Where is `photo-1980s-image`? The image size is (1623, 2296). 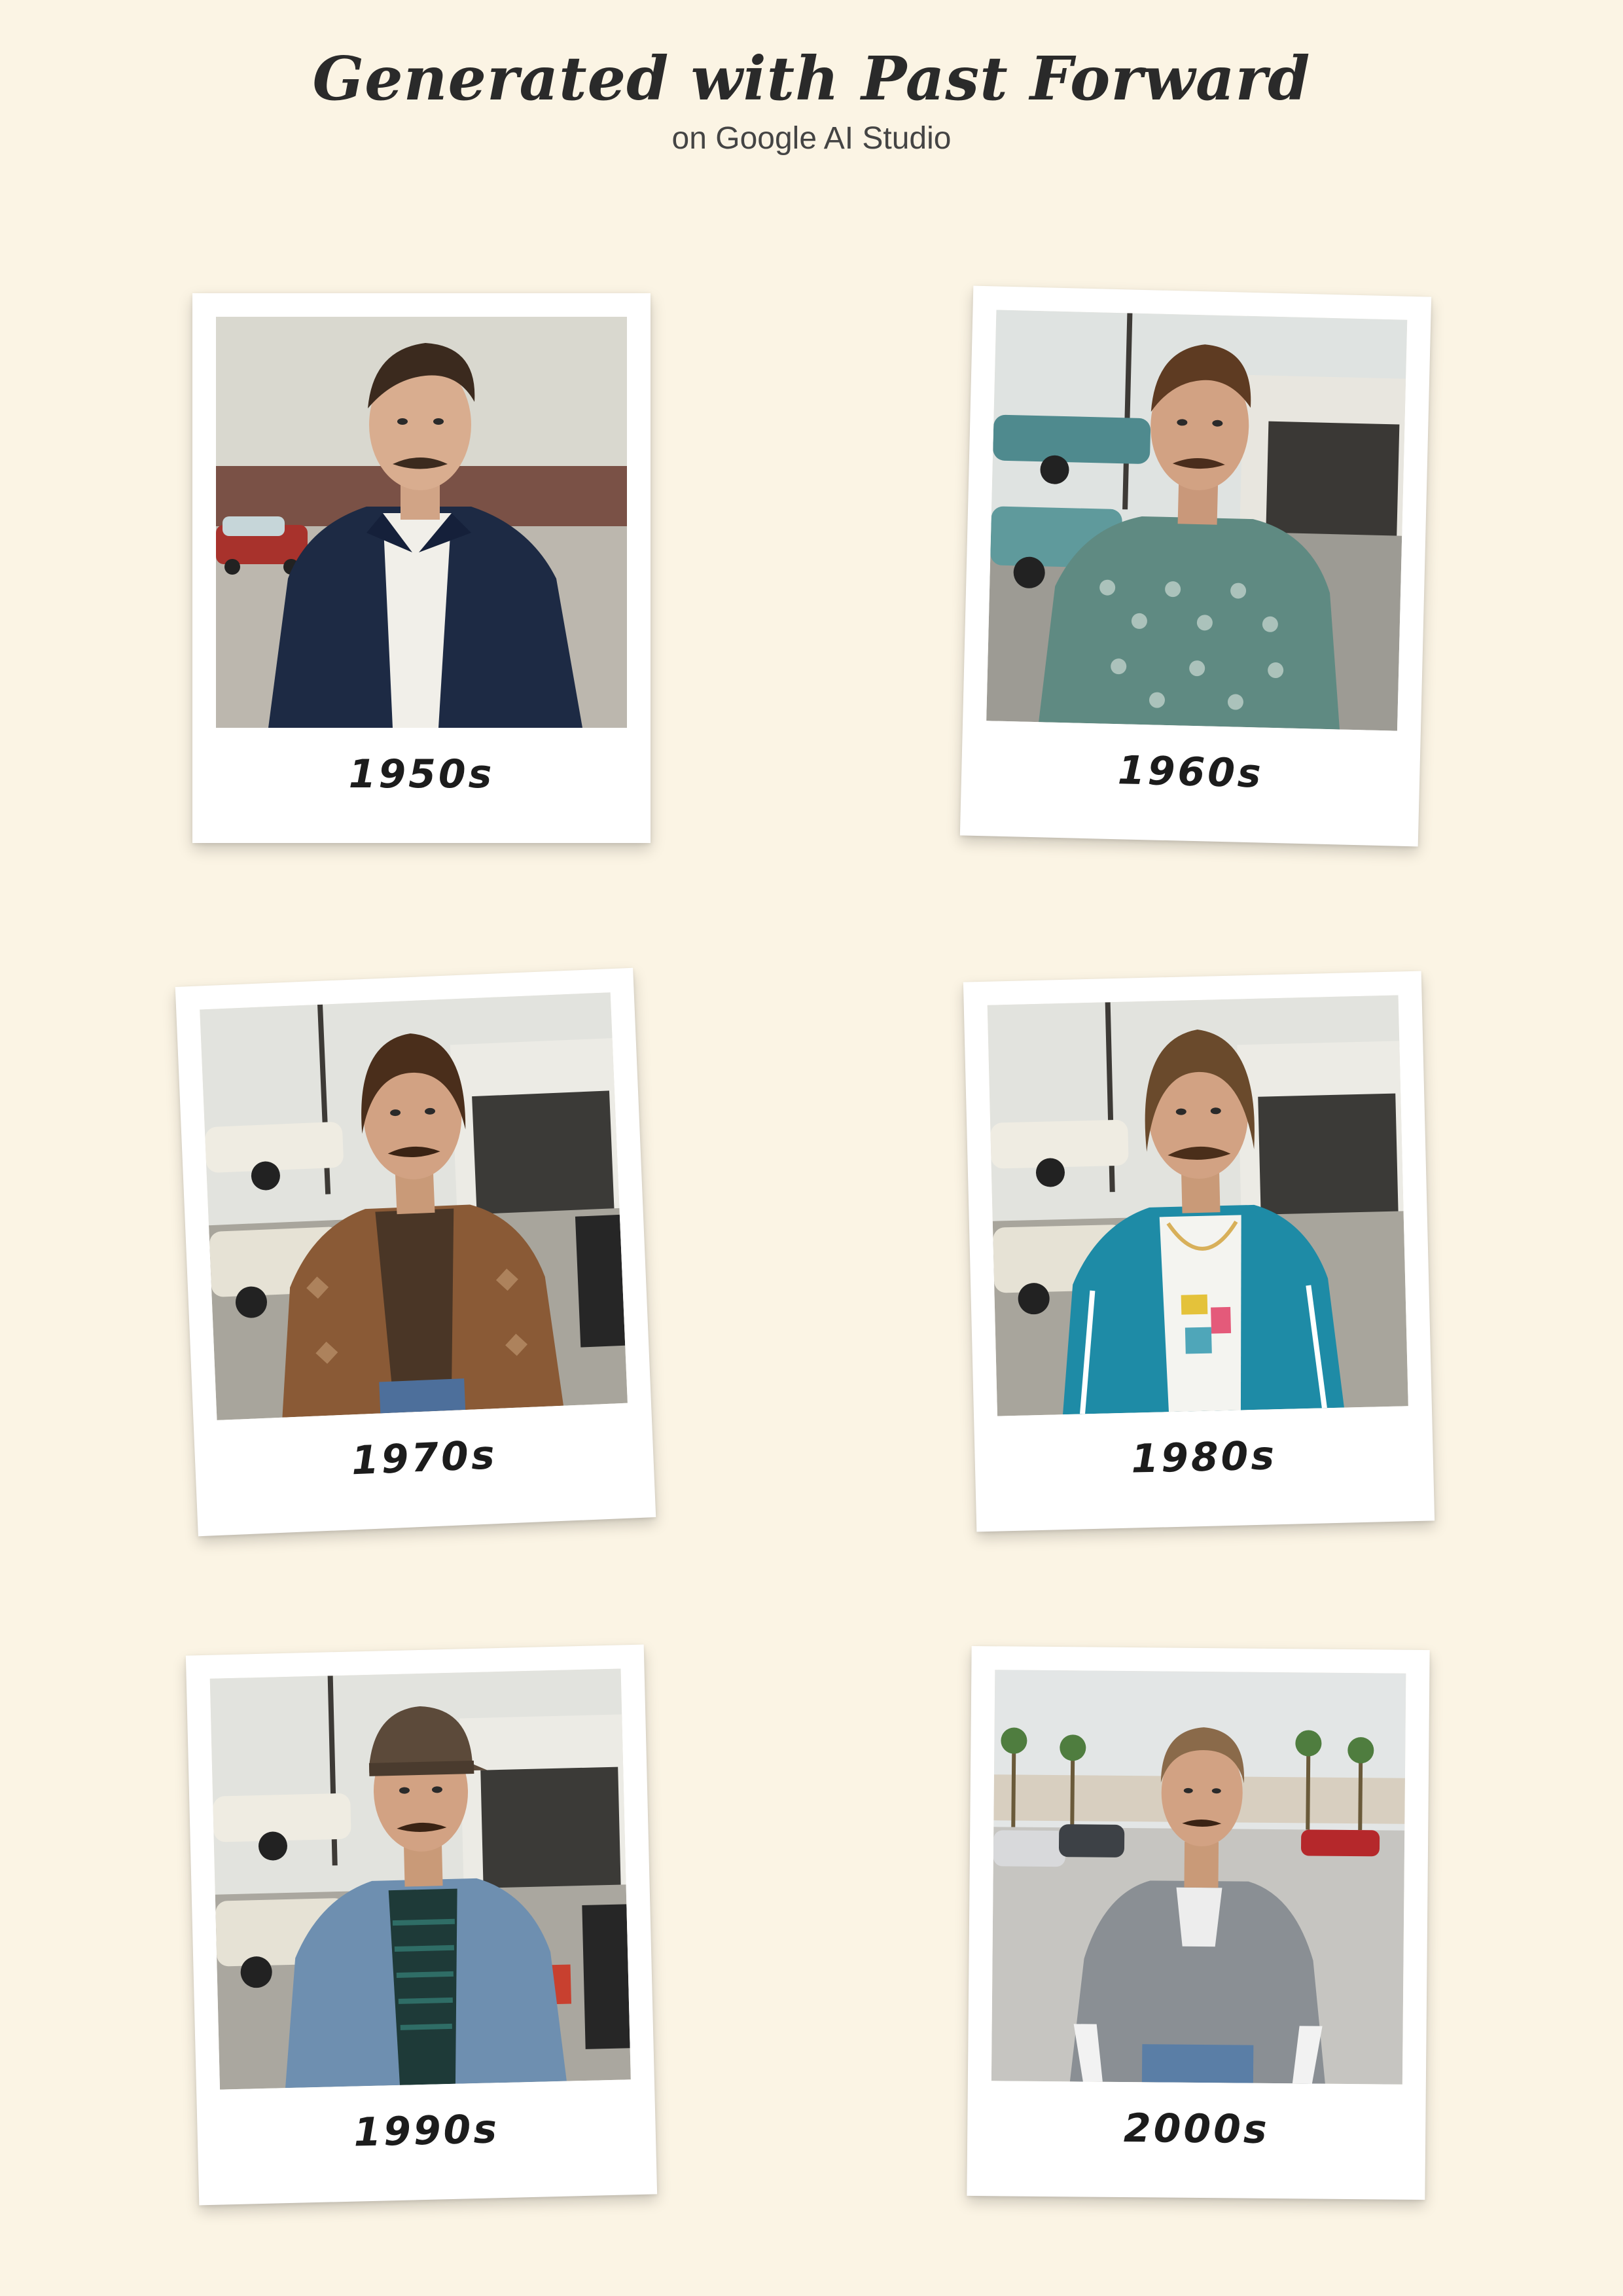 photo-1980s-image is located at coordinates (1197, 1205).